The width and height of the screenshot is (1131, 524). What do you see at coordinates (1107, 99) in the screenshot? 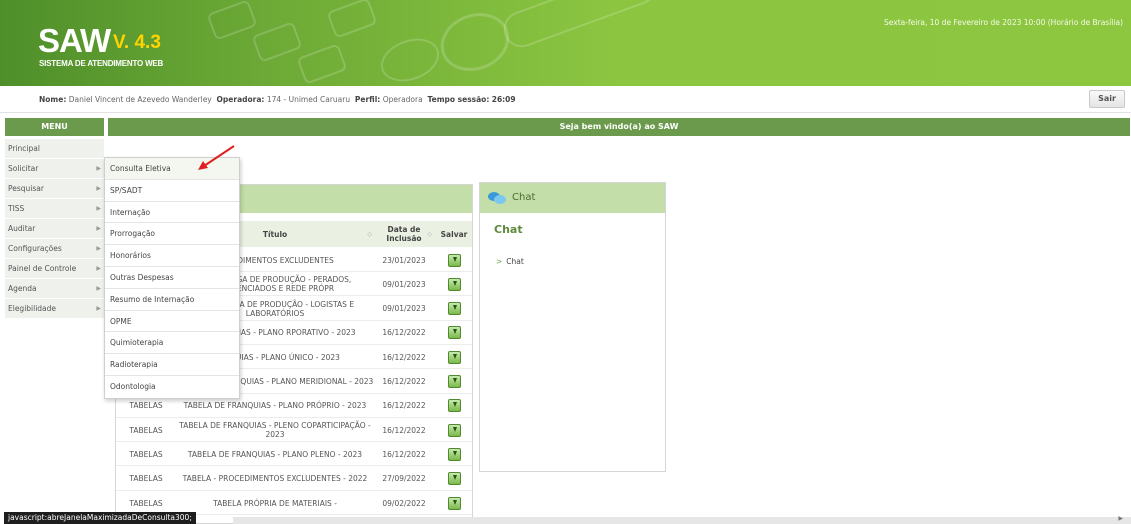
I see `logout-button: Sair` at bounding box center [1107, 99].